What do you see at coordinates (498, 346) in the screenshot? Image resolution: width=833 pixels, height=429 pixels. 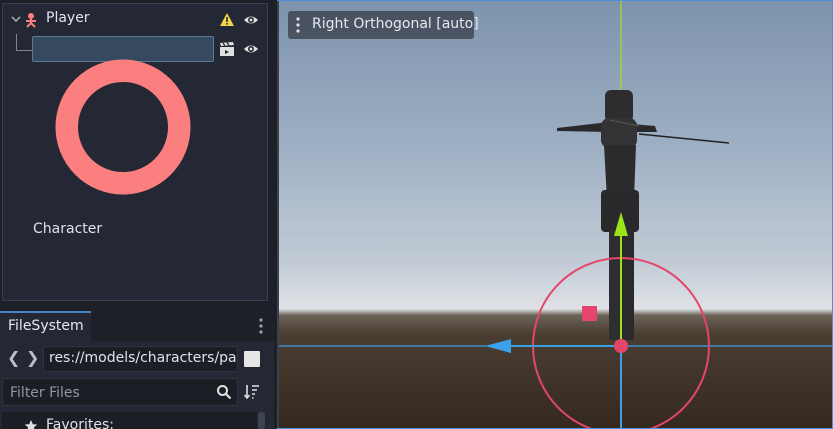 I see `z-axis-arrow` at bounding box center [498, 346].